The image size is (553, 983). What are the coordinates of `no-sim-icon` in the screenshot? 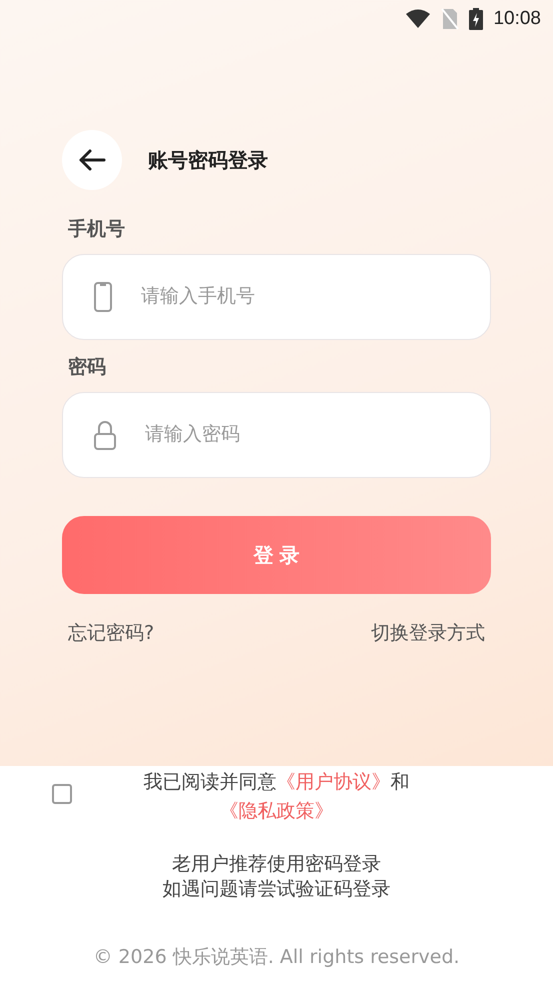 It's located at (450, 19).